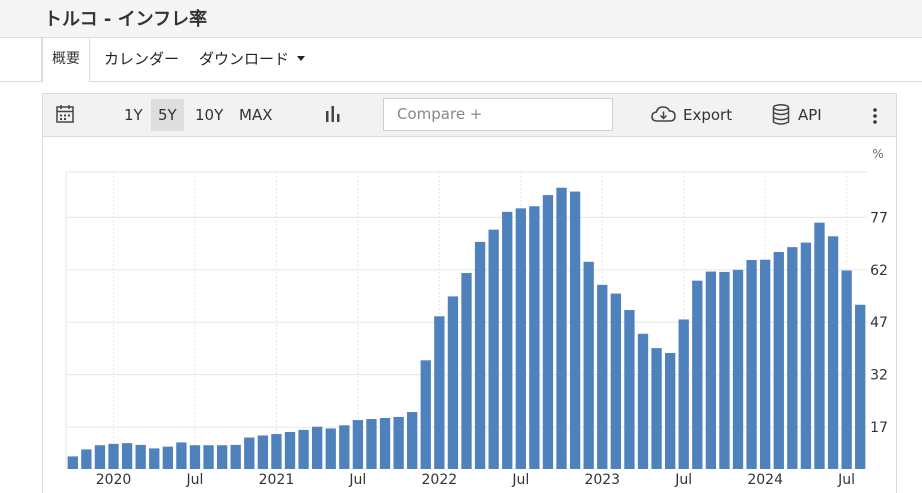 The image size is (922, 493). What do you see at coordinates (879, 323) in the screenshot?
I see `y-tick-label: 47` at bounding box center [879, 323].